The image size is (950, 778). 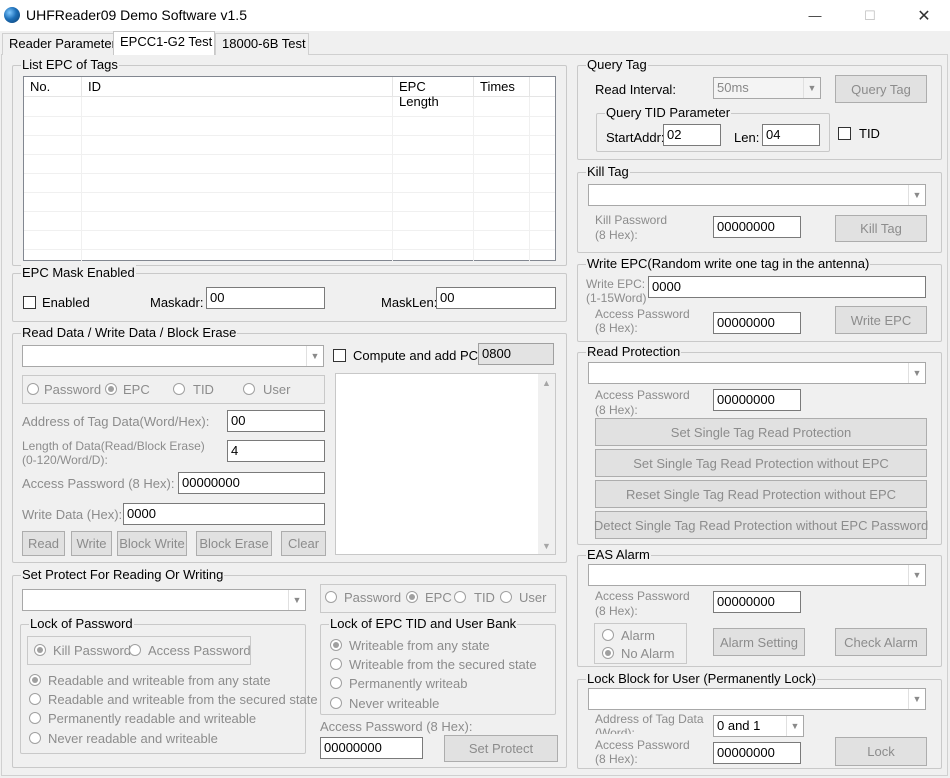 What do you see at coordinates (445, 464) in the screenshot?
I see `read-result-textarea: ▲ ▼` at bounding box center [445, 464].